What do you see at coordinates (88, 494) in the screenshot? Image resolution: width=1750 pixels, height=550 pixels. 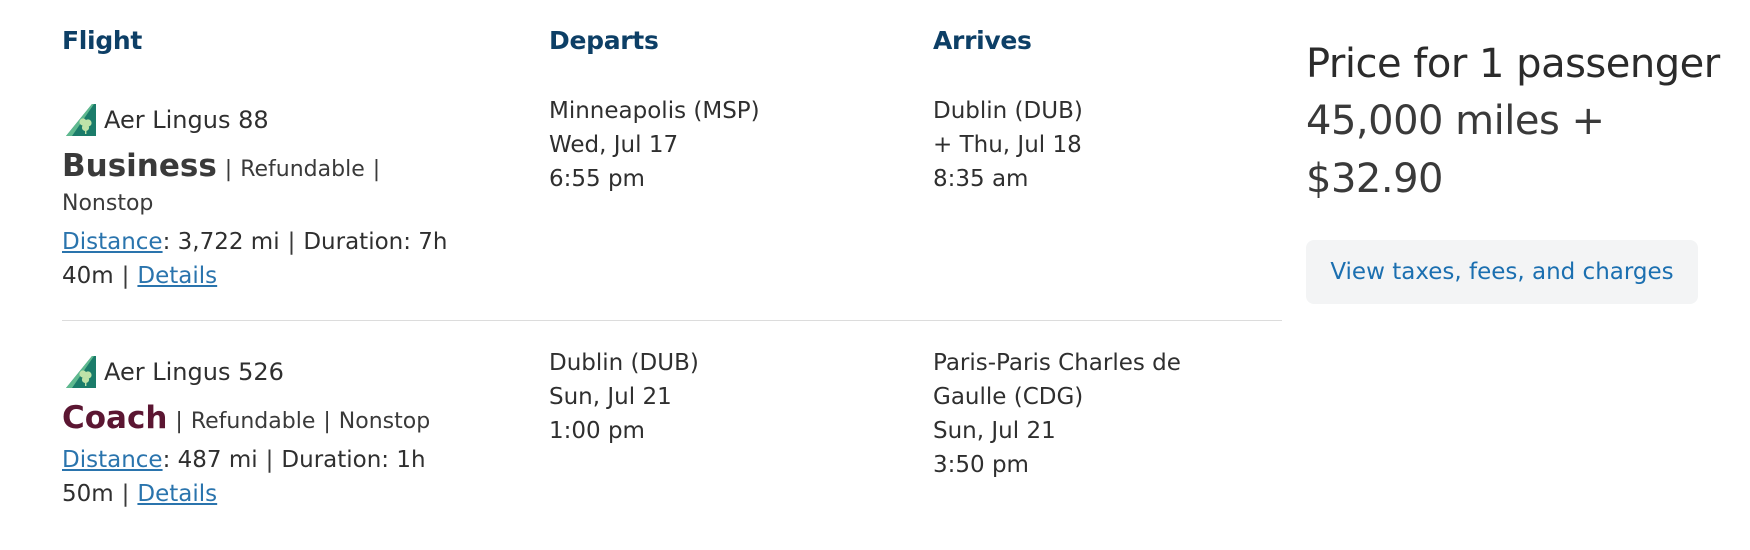 I see `segment-2-duration-part2: 50m` at bounding box center [88, 494].